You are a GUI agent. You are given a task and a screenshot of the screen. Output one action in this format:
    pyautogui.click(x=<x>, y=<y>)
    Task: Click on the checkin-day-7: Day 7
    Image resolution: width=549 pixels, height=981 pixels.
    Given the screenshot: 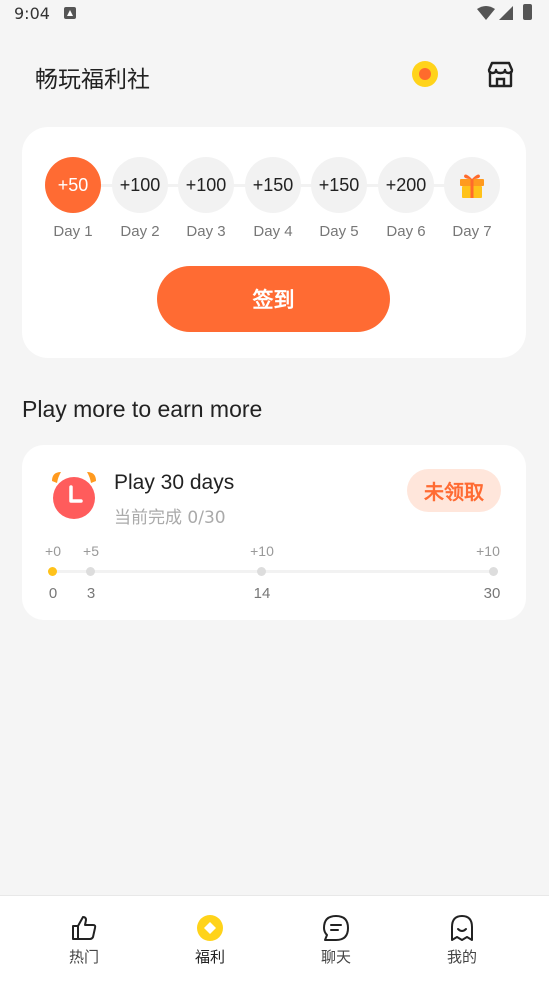 What is the action you would take?
    pyautogui.click(x=472, y=198)
    